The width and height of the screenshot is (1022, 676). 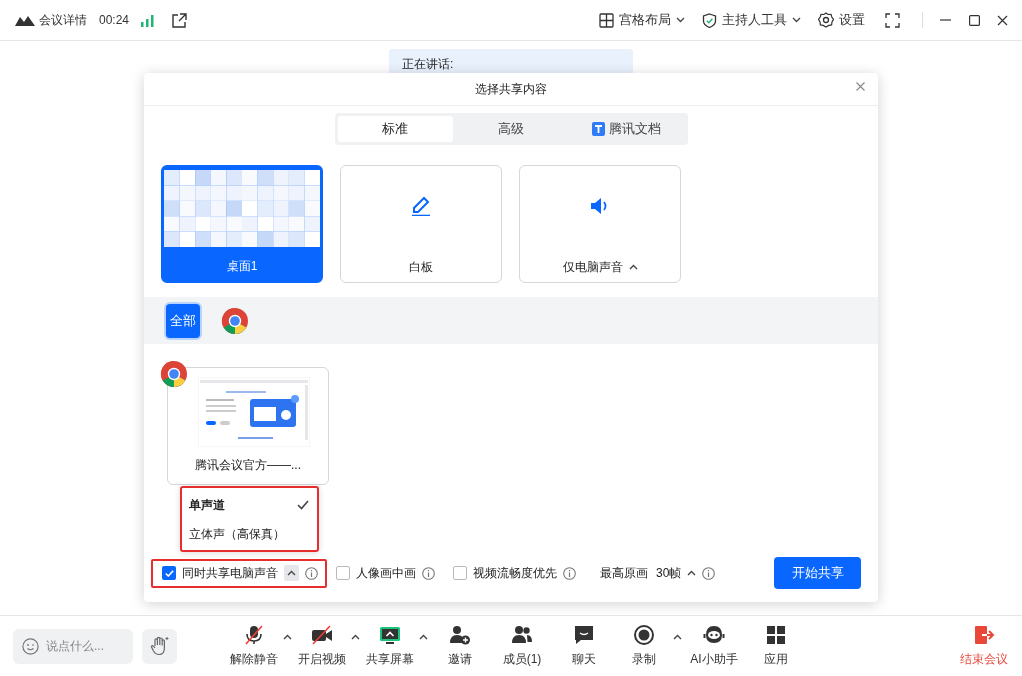 What do you see at coordinates (1002, 20) in the screenshot?
I see `close-icon` at bounding box center [1002, 20].